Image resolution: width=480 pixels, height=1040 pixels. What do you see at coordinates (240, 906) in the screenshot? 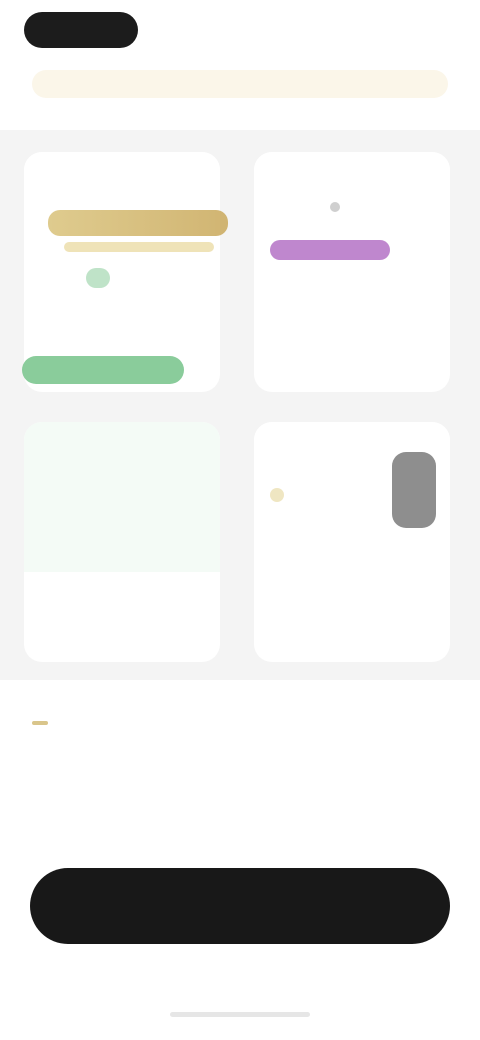
I see `primary-cta-button` at bounding box center [240, 906].